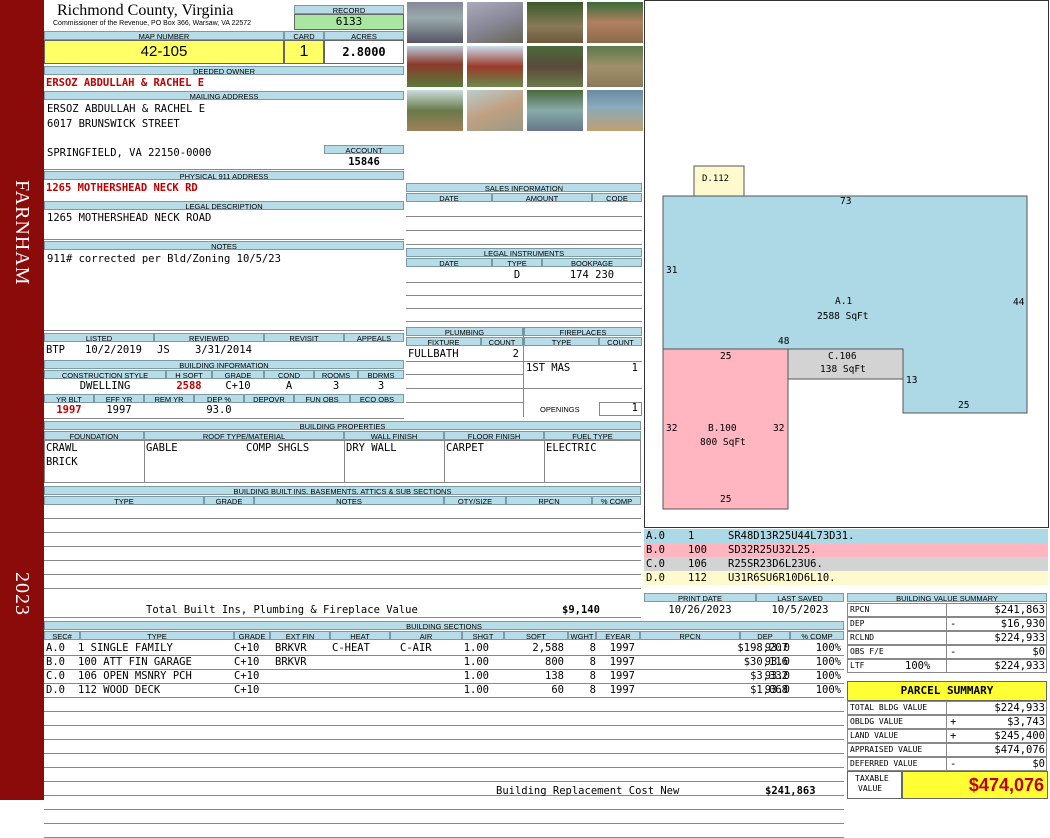 This screenshot has height=838, width=1050. Describe the element at coordinates (947, 597) in the screenshot. I see `bvs-header: BUILDING VALUE SUMMARY` at that location.